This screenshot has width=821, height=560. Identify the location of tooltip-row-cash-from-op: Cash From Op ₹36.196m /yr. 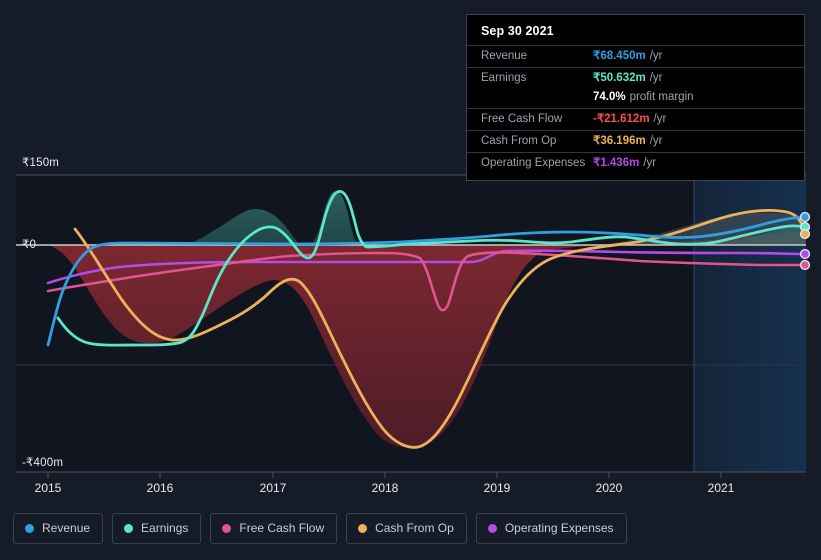
(635, 141).